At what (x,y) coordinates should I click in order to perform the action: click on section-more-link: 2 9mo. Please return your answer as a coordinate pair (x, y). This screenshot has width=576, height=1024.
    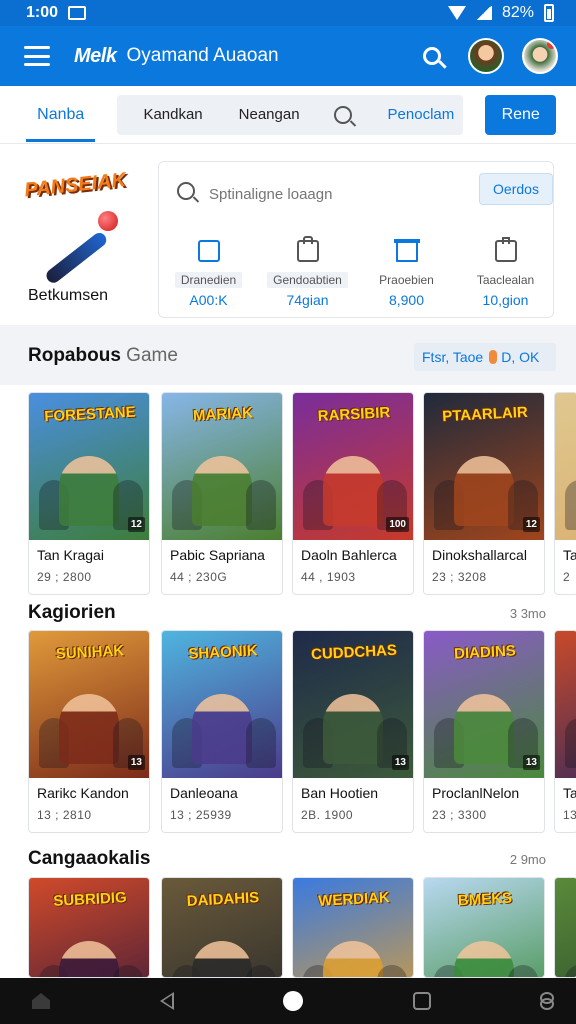
    Looking at the image, I should click on (528, 859).